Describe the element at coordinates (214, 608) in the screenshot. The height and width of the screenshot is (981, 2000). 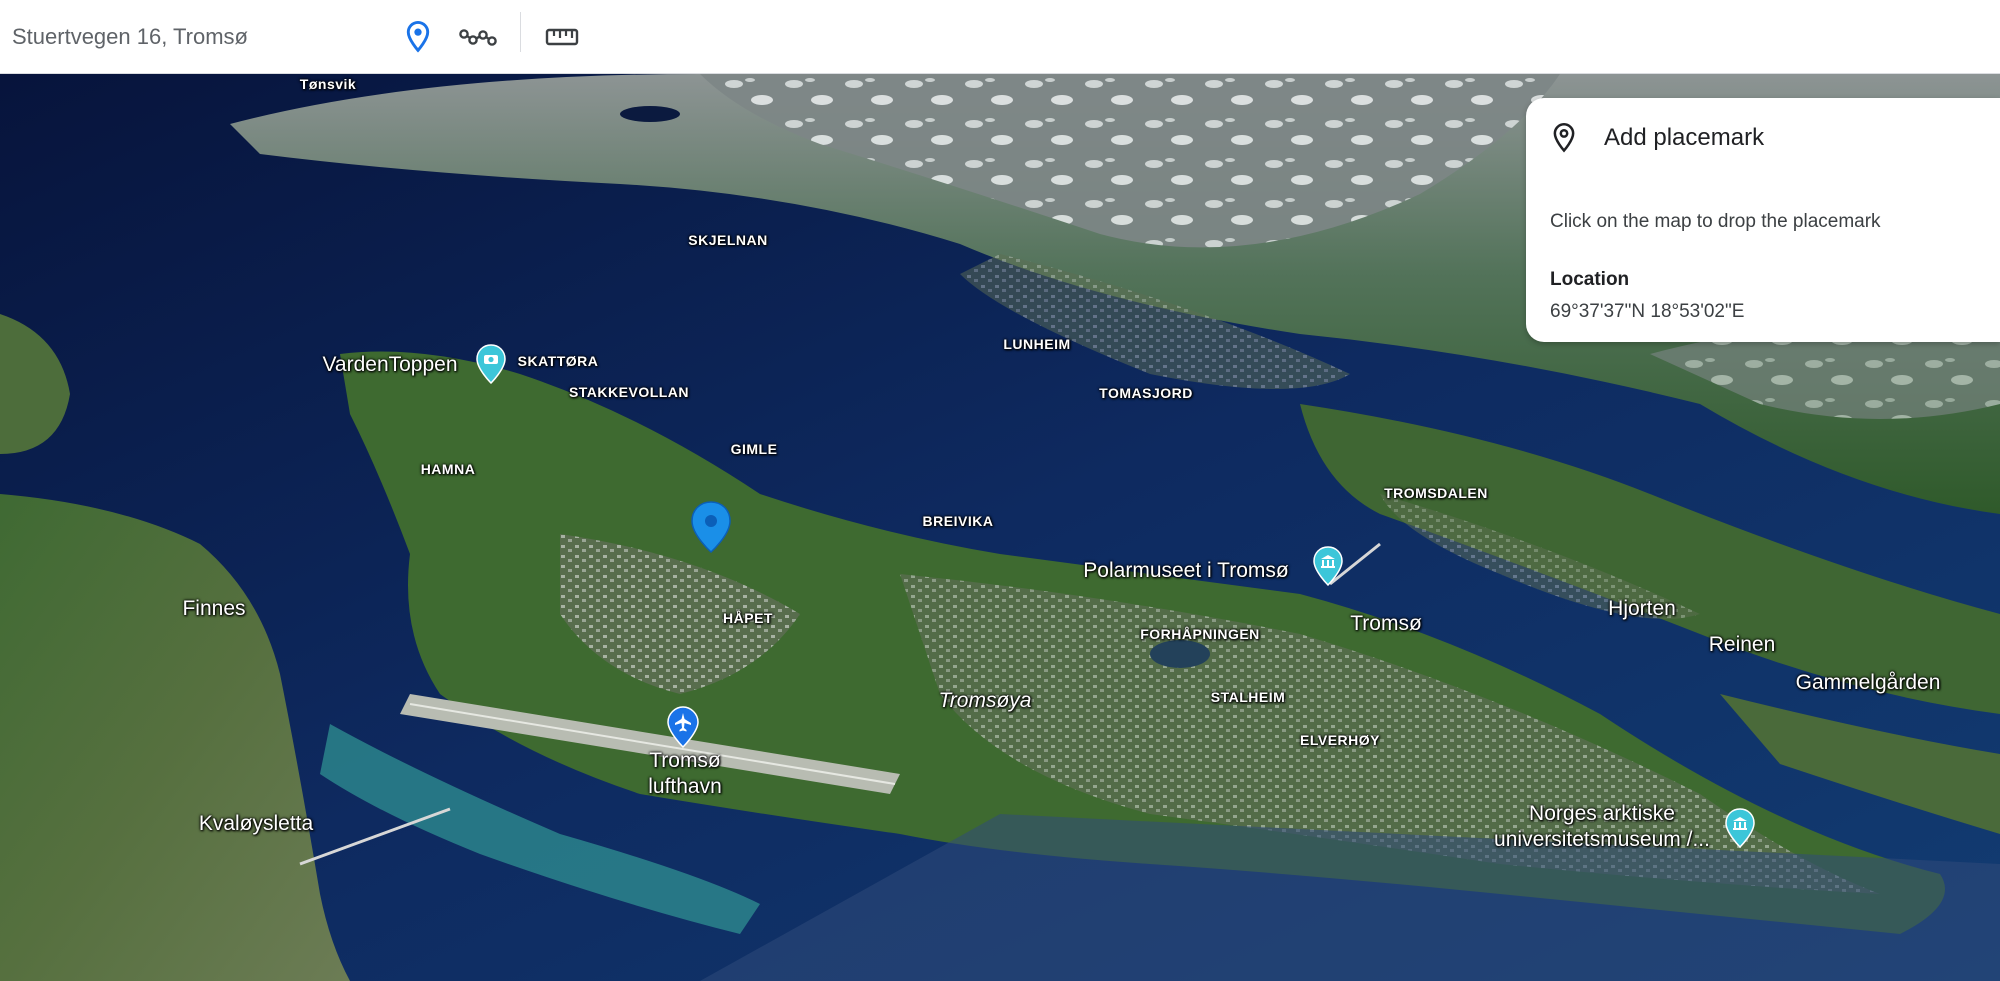
I see `map-label: Finnes` at that location.